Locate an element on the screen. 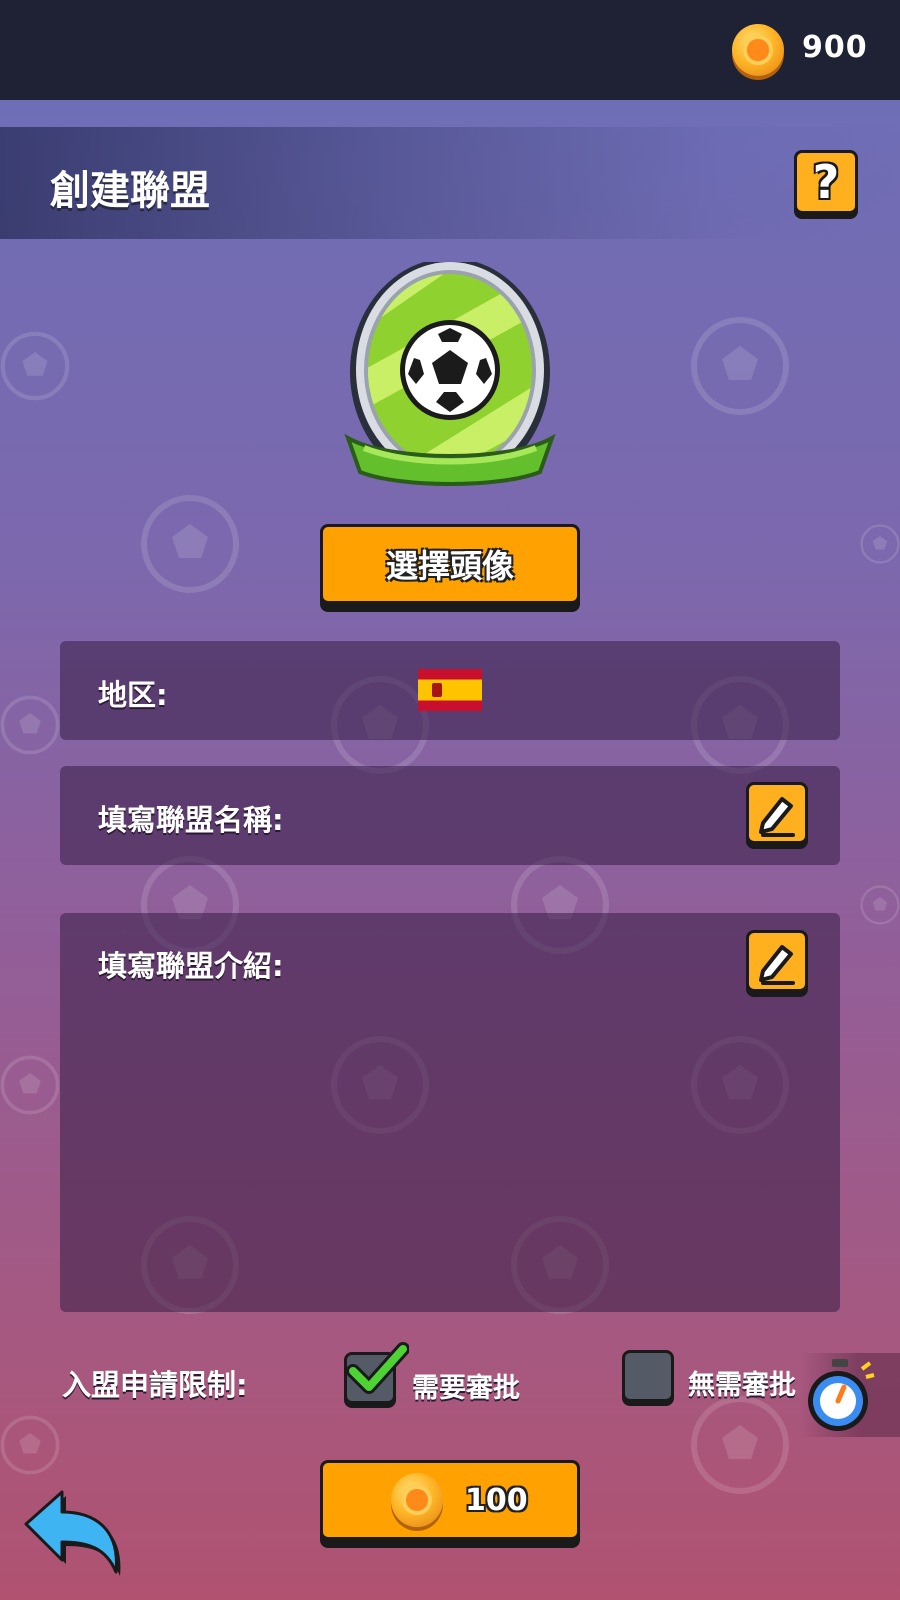  question-mark-icon: ? is located at coordinates (826, 182).